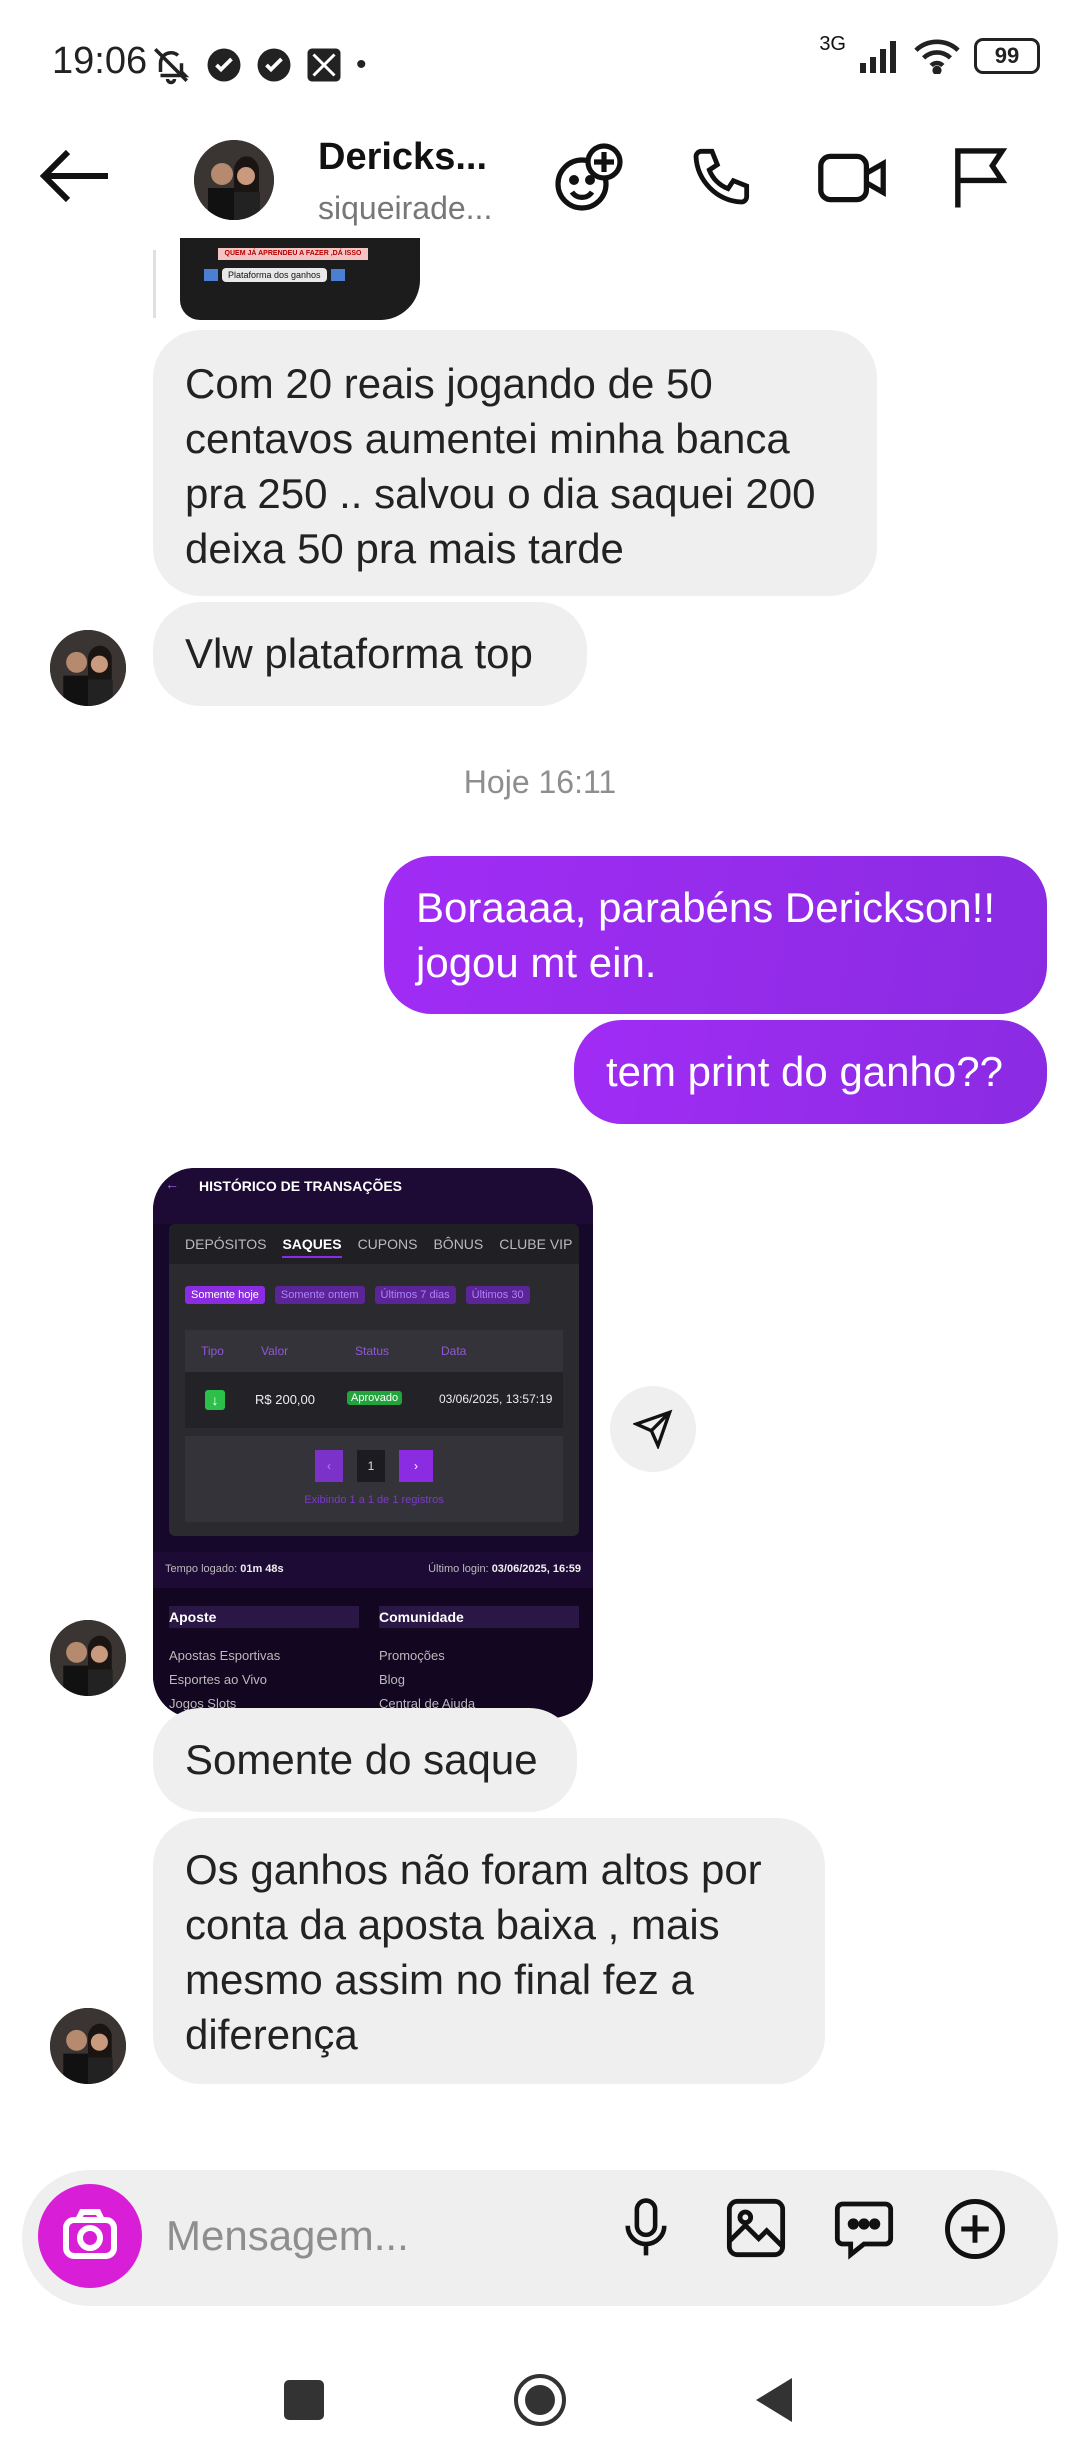  I want to click on message-bubble-received: Somente do saque, so click(365, 1760).